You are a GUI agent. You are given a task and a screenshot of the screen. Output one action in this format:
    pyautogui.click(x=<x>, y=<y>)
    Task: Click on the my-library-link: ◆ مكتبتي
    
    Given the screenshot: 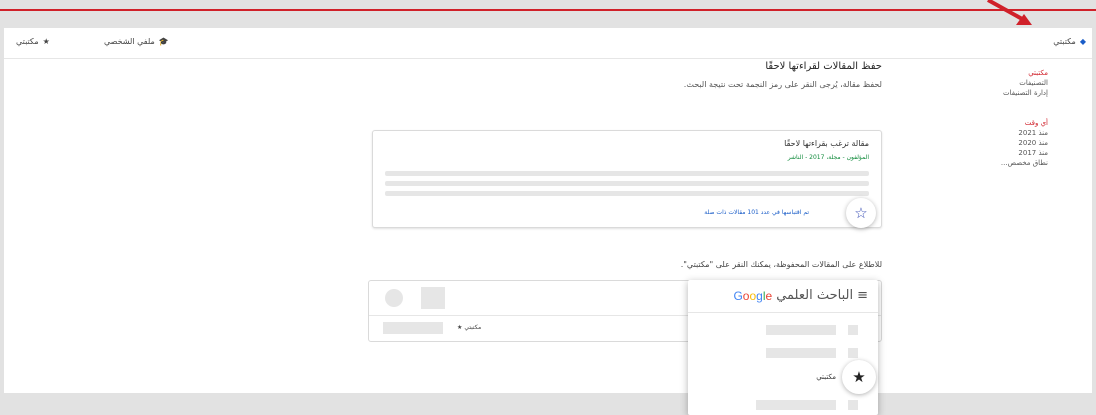 What is the action you would take?
    pyautogui.click(x=1069, y=41)
    